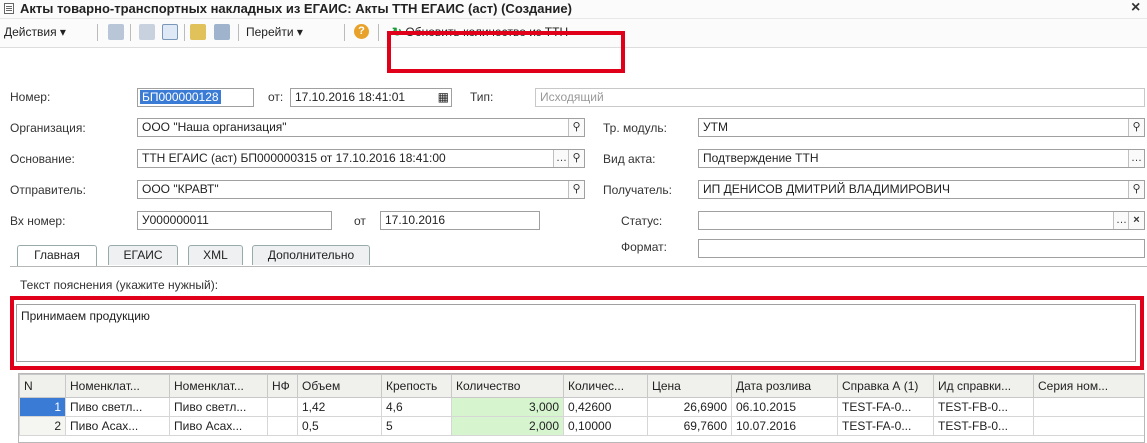 This screenshot has height=443, width=1147. Describe the element at coordinates (416, 407) in the screenshot. I see `table-cell: 4,6` at that location.